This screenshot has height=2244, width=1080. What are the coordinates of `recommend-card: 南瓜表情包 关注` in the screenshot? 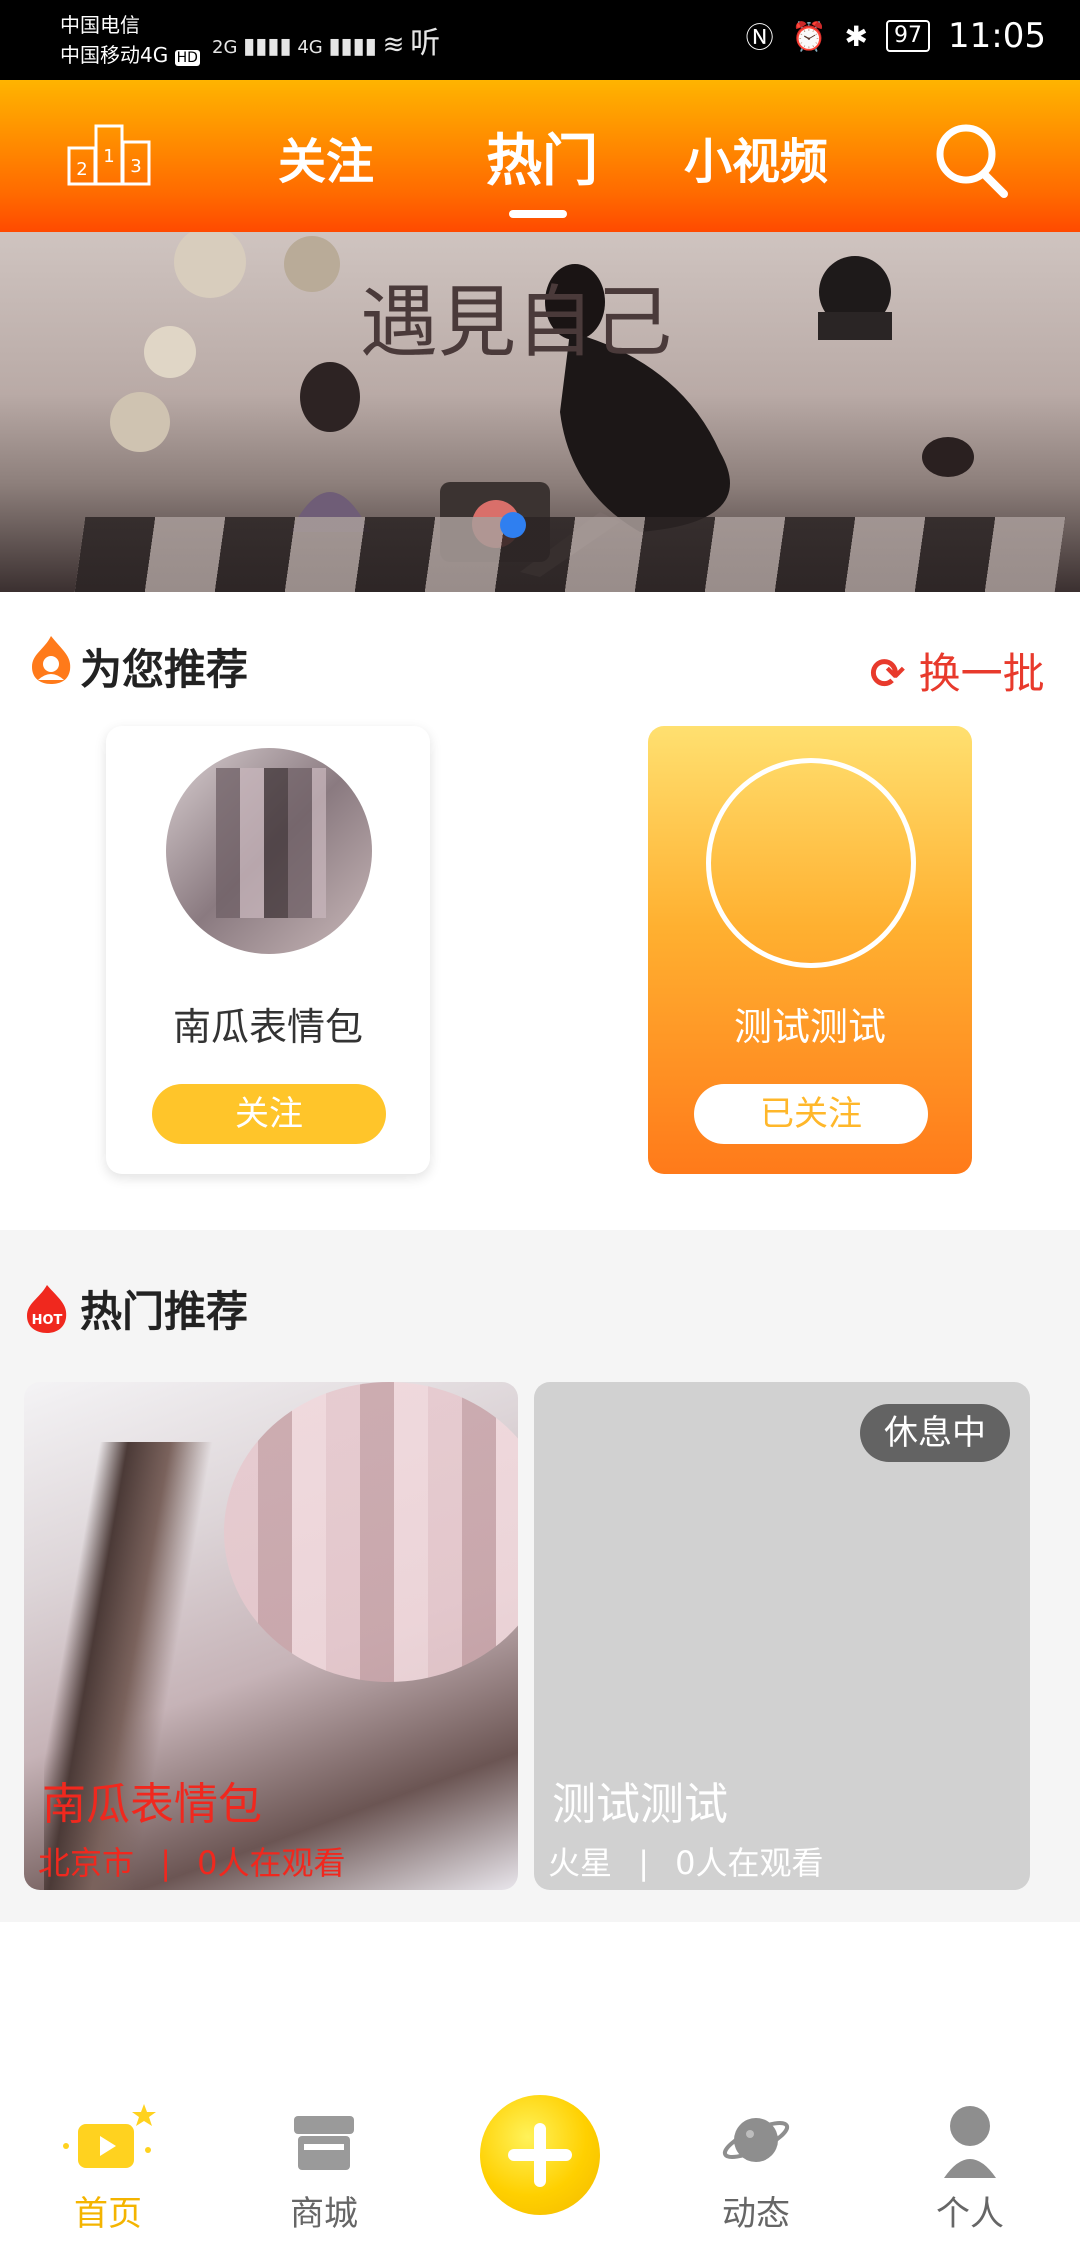 It's located at (268, 950).